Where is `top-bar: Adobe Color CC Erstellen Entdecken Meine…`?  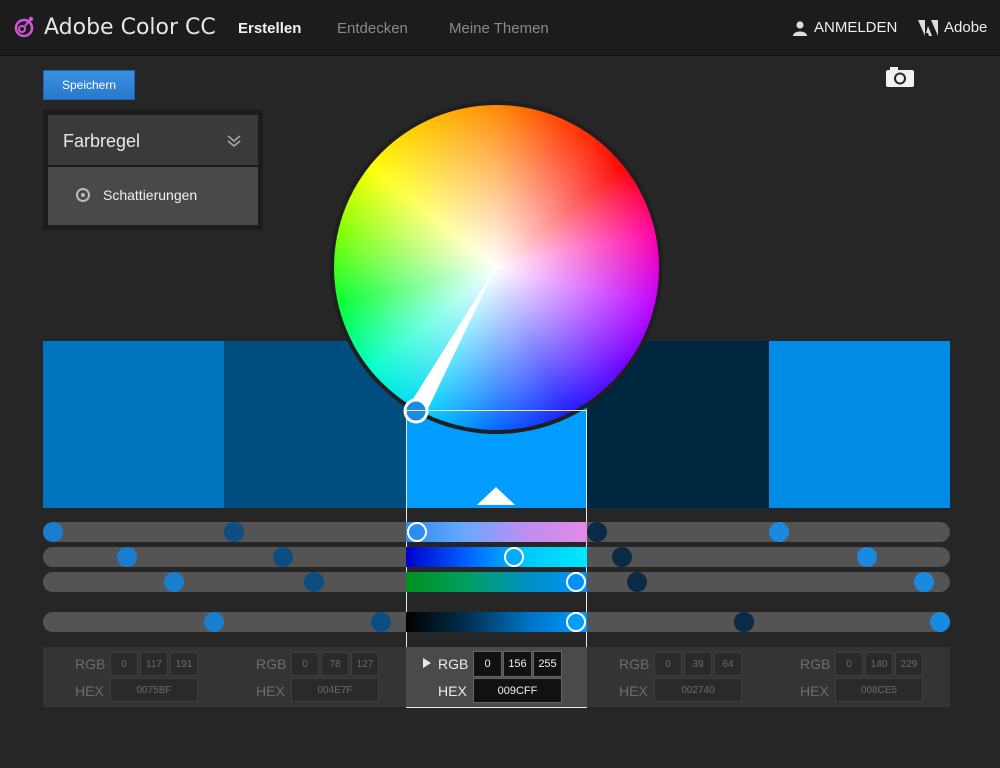 top-bar: Adobe Color CC Erstellen Entdecken Meine… is located at coordinates (500, 28).